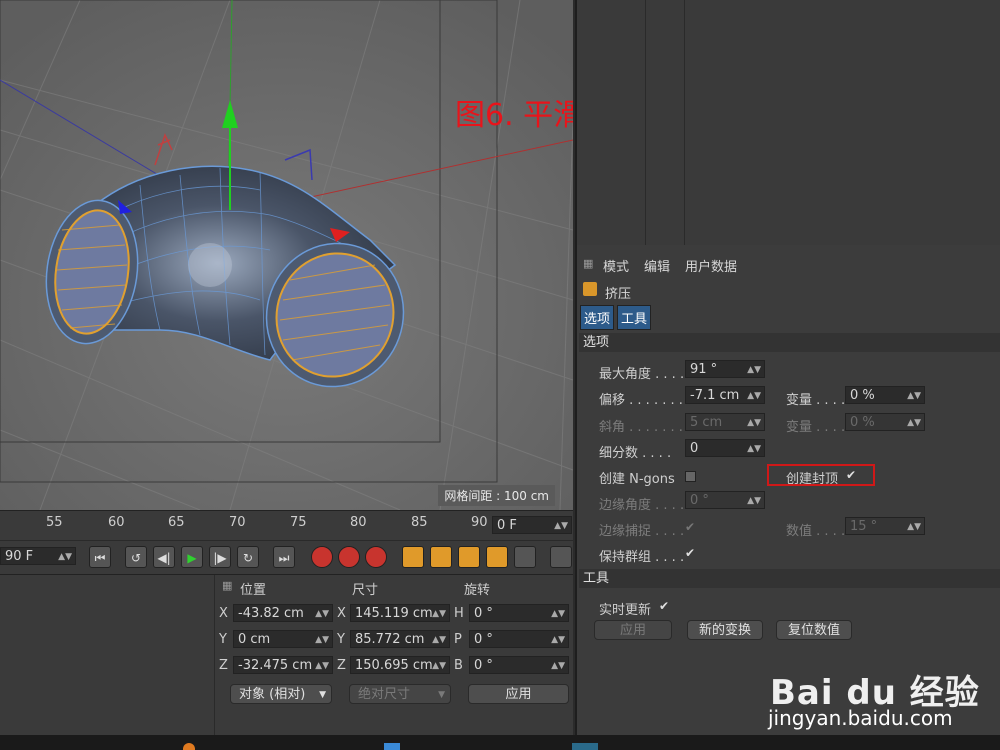  Describe the element at coordinates (862, 395) in the screenshot. I see `variation-value: 0 %` at that location.